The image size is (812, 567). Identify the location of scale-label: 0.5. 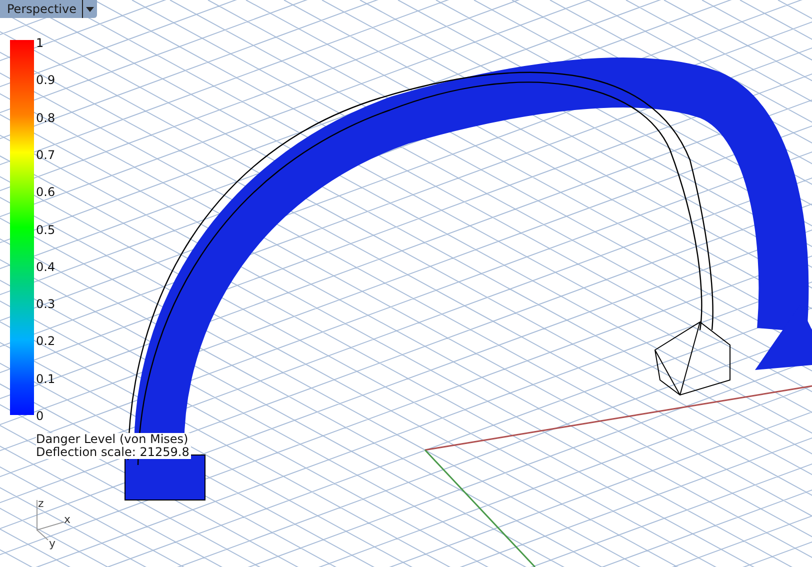
(46, 229).